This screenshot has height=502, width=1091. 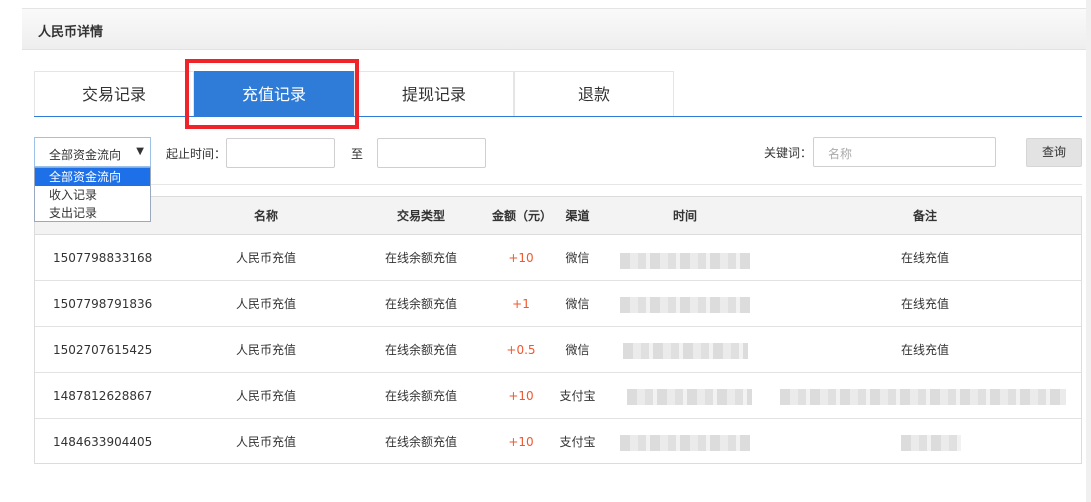 What do you see at coordinates (1054, 152) in the screenshot?
I see `query-button: 查询` at bounding box center [1054, 152].